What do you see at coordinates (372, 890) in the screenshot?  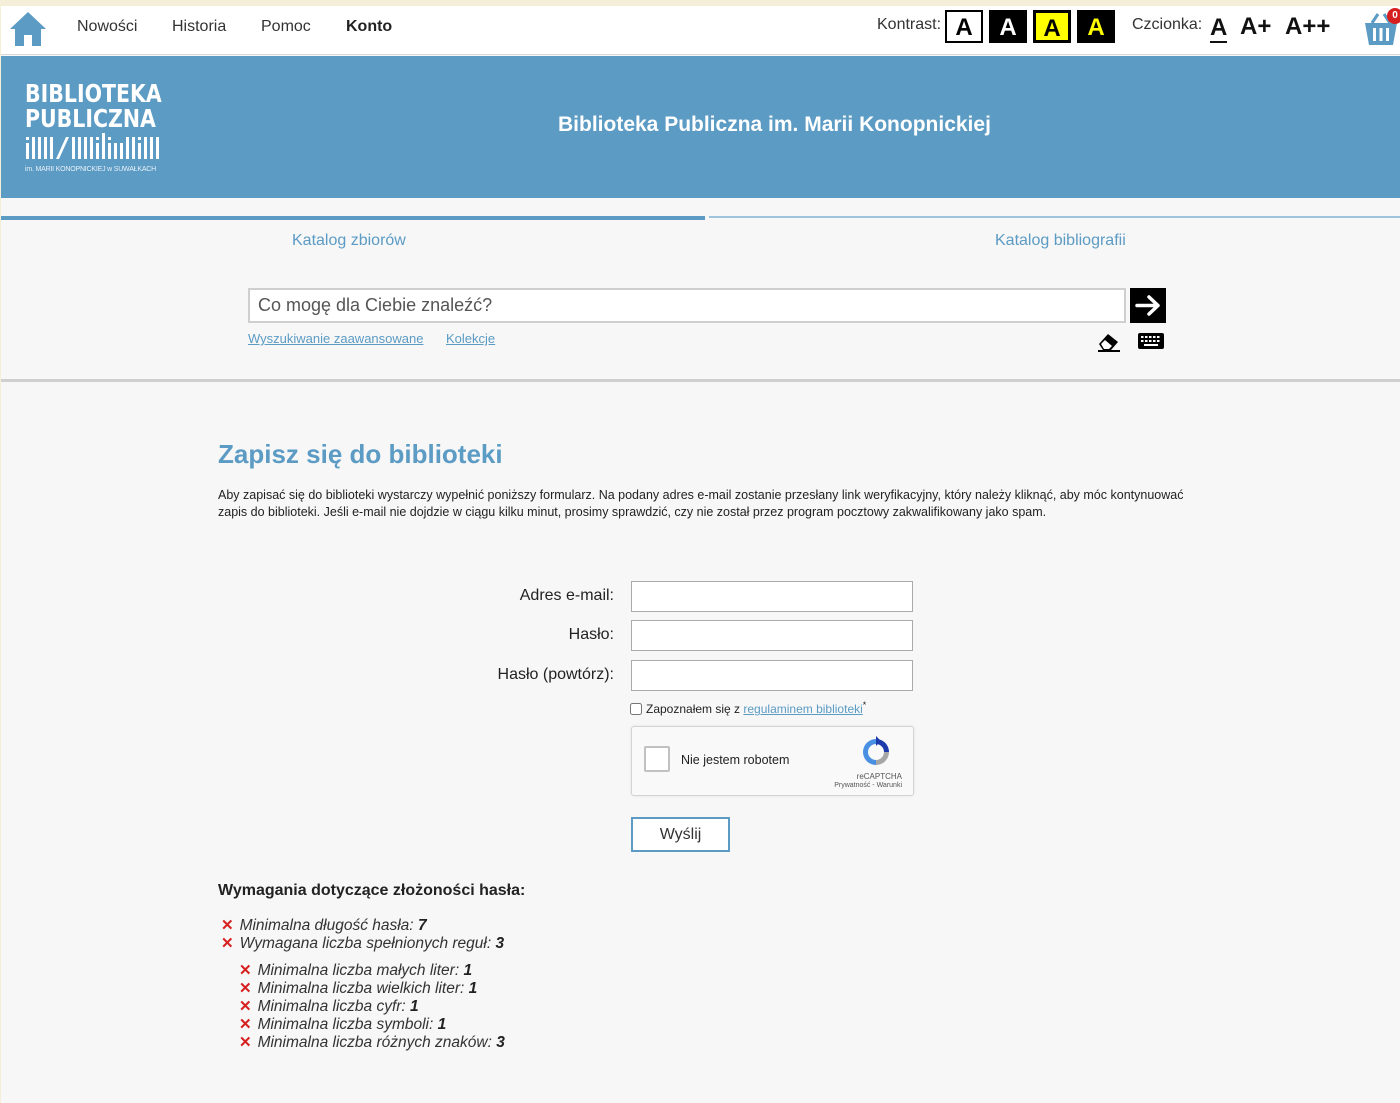 I see `password-requirements-title: Wymagania dotyczące złożoności hasła:` at bounding box center [372, 890].